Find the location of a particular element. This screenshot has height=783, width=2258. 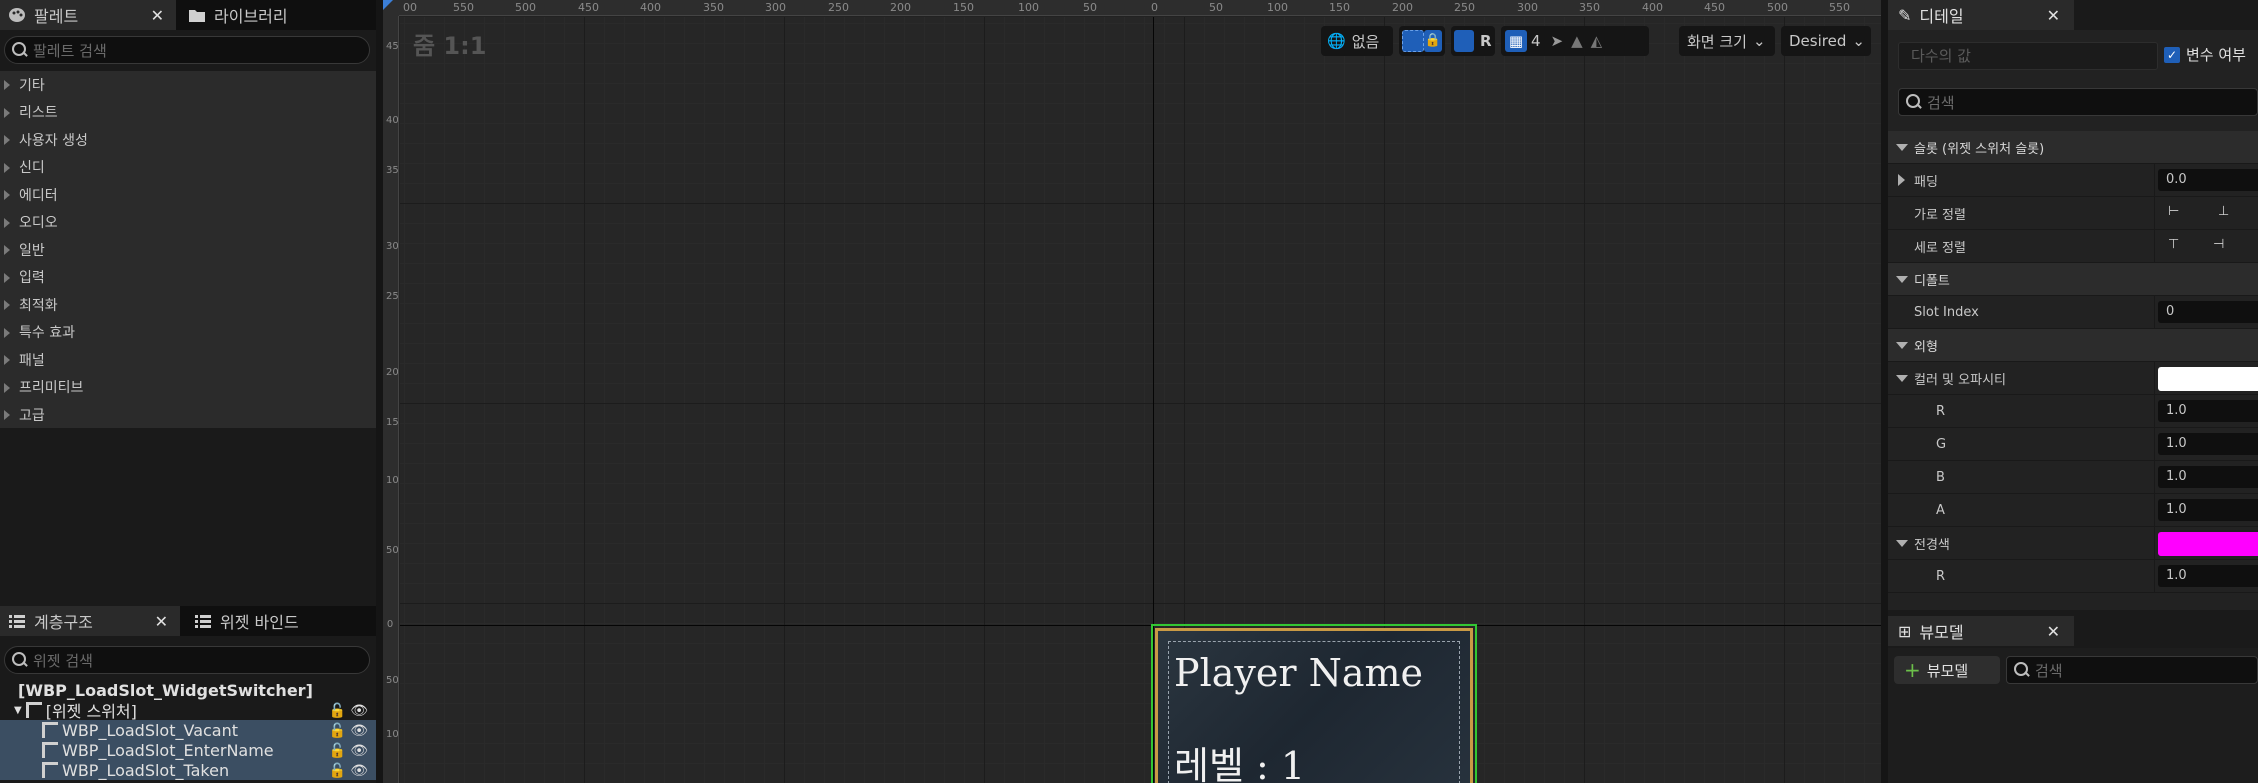

color-b-row: B 1.0 is located at coordinates (2073, 477).